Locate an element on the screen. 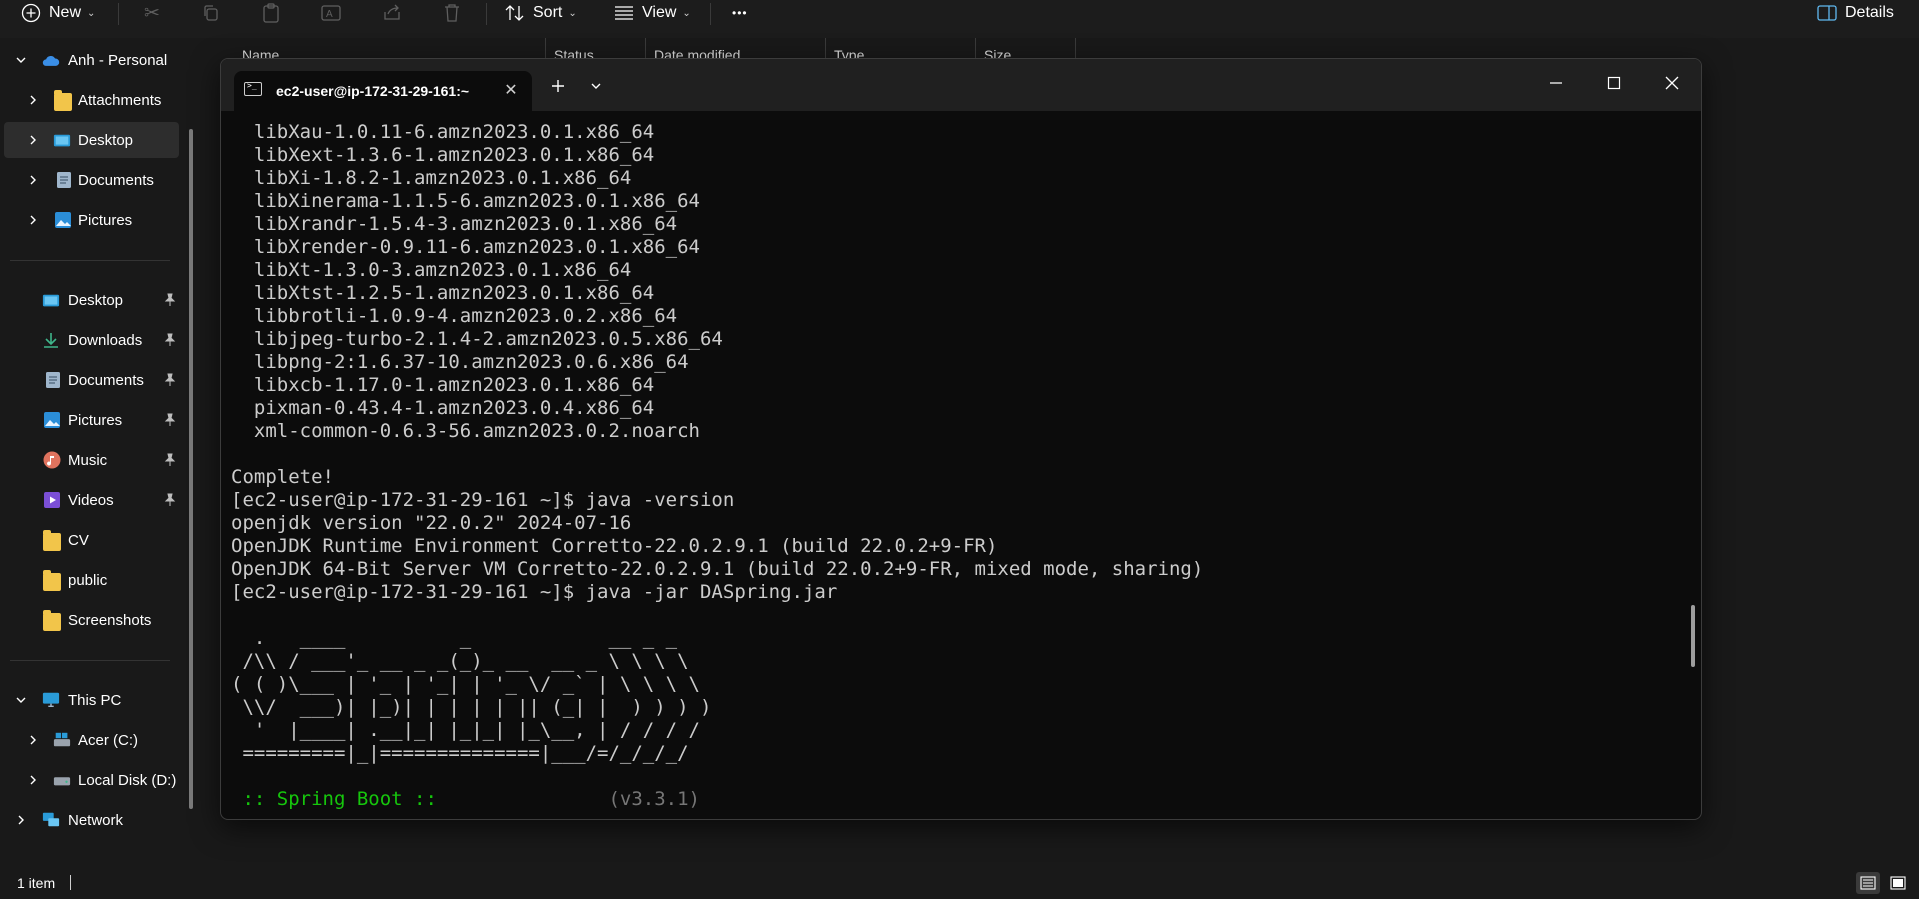 Image resolution: width=1919 pixels, height=899 pixels. terminal-line: libXrender-0.9.11-6.amzn2023.0.1.x86_64 is located at coordinates (465, 247).